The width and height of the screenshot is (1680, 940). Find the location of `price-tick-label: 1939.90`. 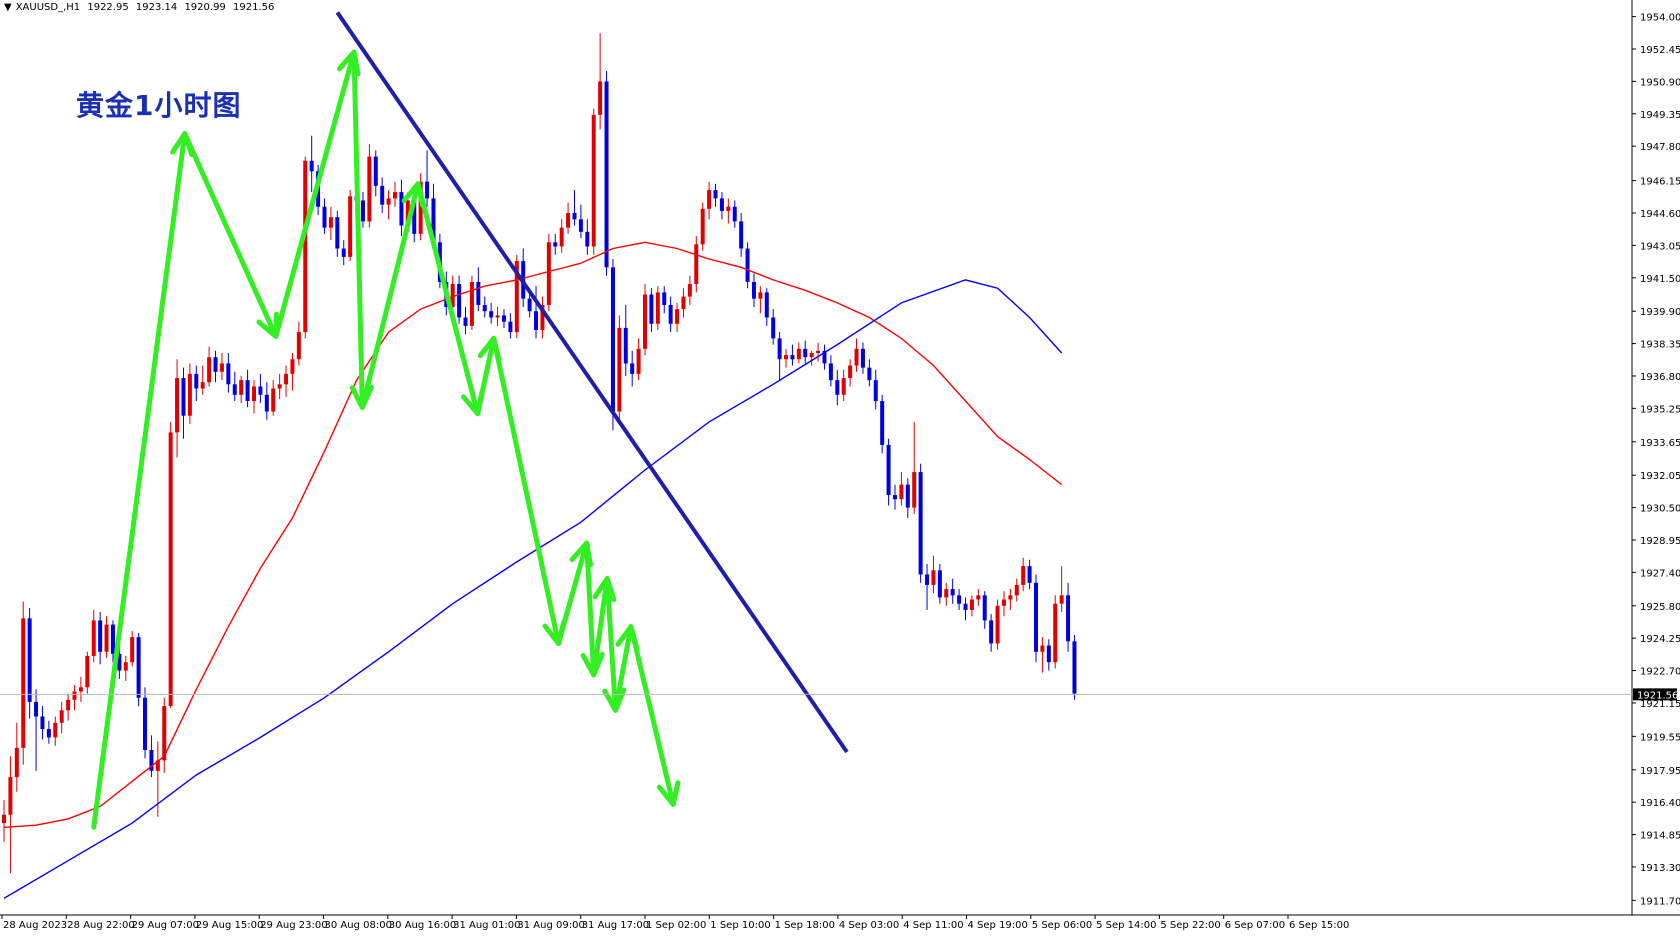

price-tick-label: 1939.90 is located at coordinates (1660, 312).